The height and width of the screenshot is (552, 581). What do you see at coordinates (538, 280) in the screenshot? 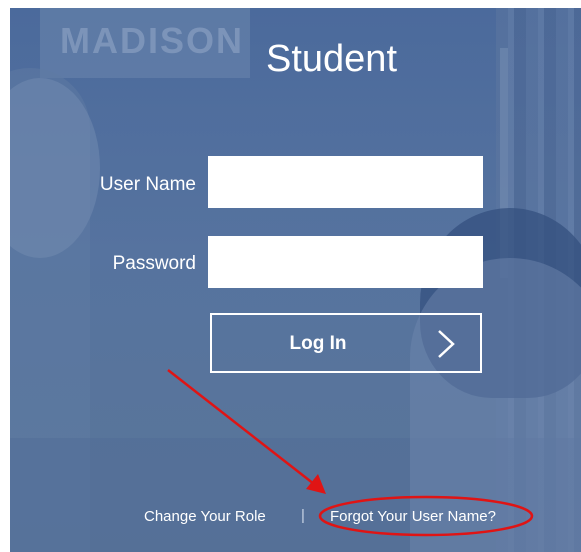
I see `background-bookshelf` at bounding box center [538, 280].